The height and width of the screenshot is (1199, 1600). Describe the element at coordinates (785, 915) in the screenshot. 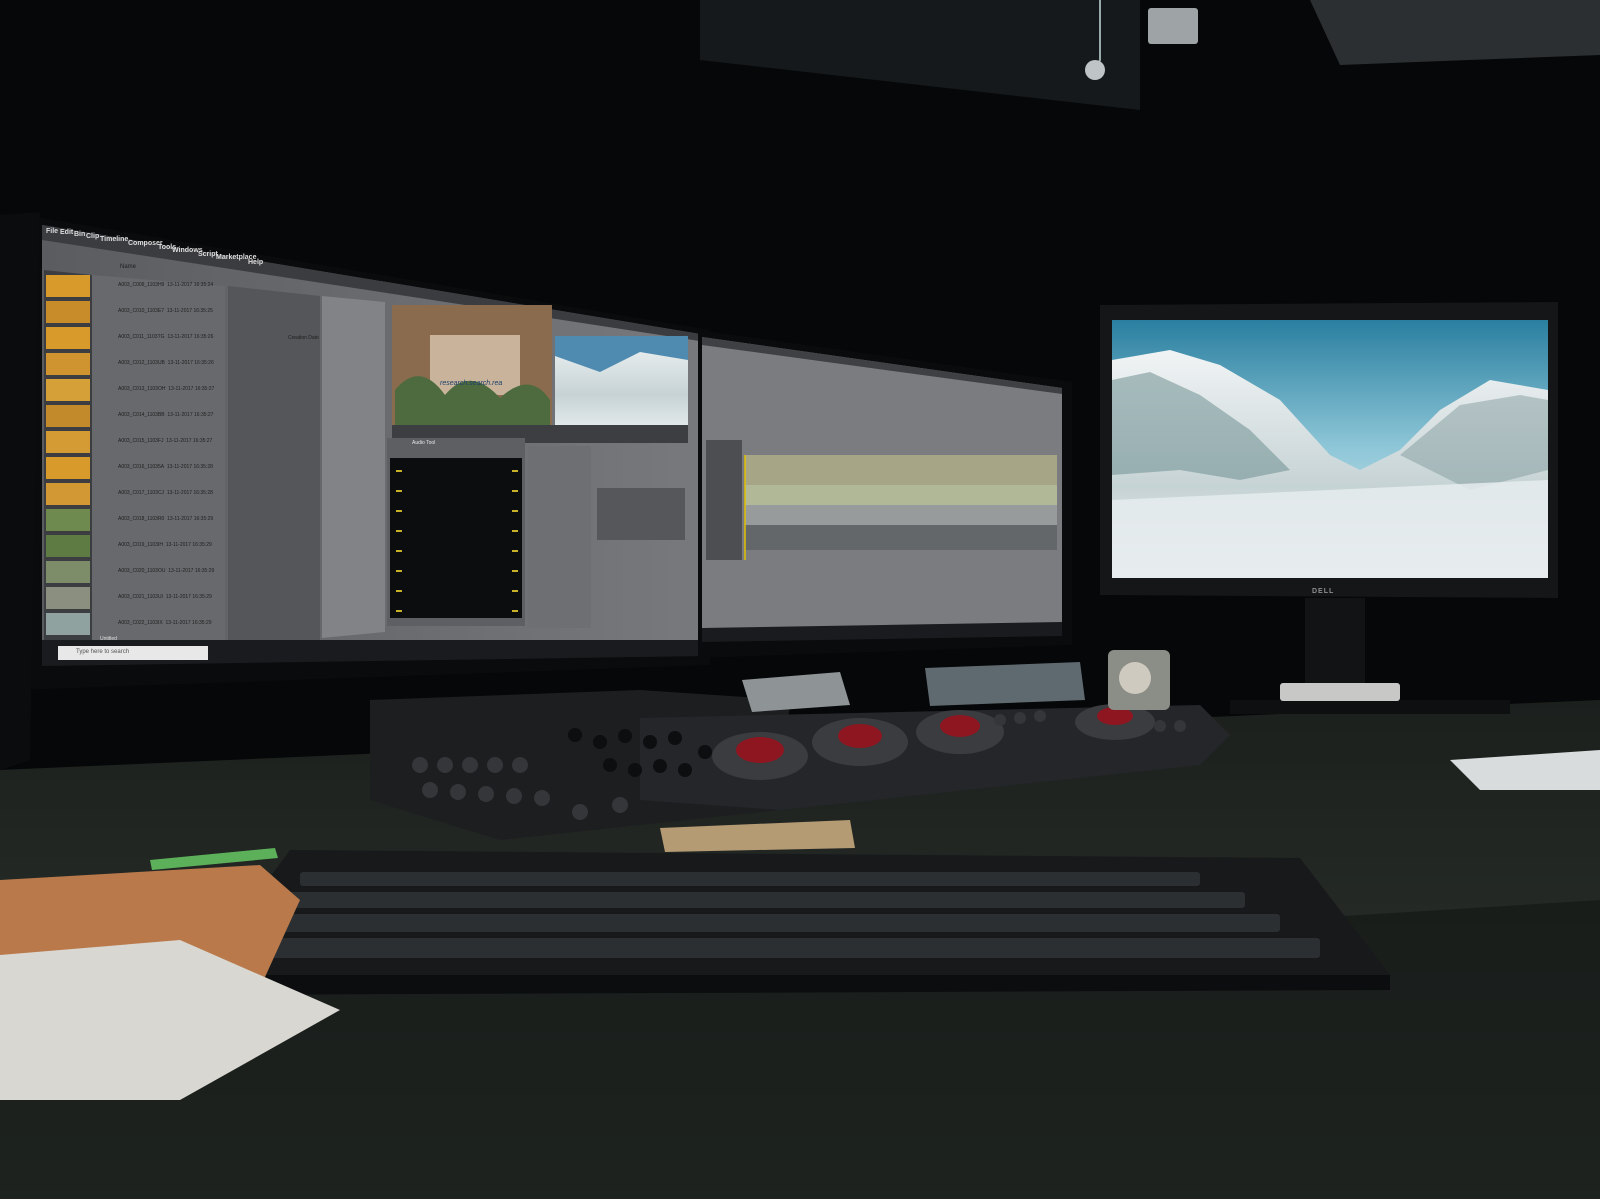

I see `keyboard-keys` at that location.